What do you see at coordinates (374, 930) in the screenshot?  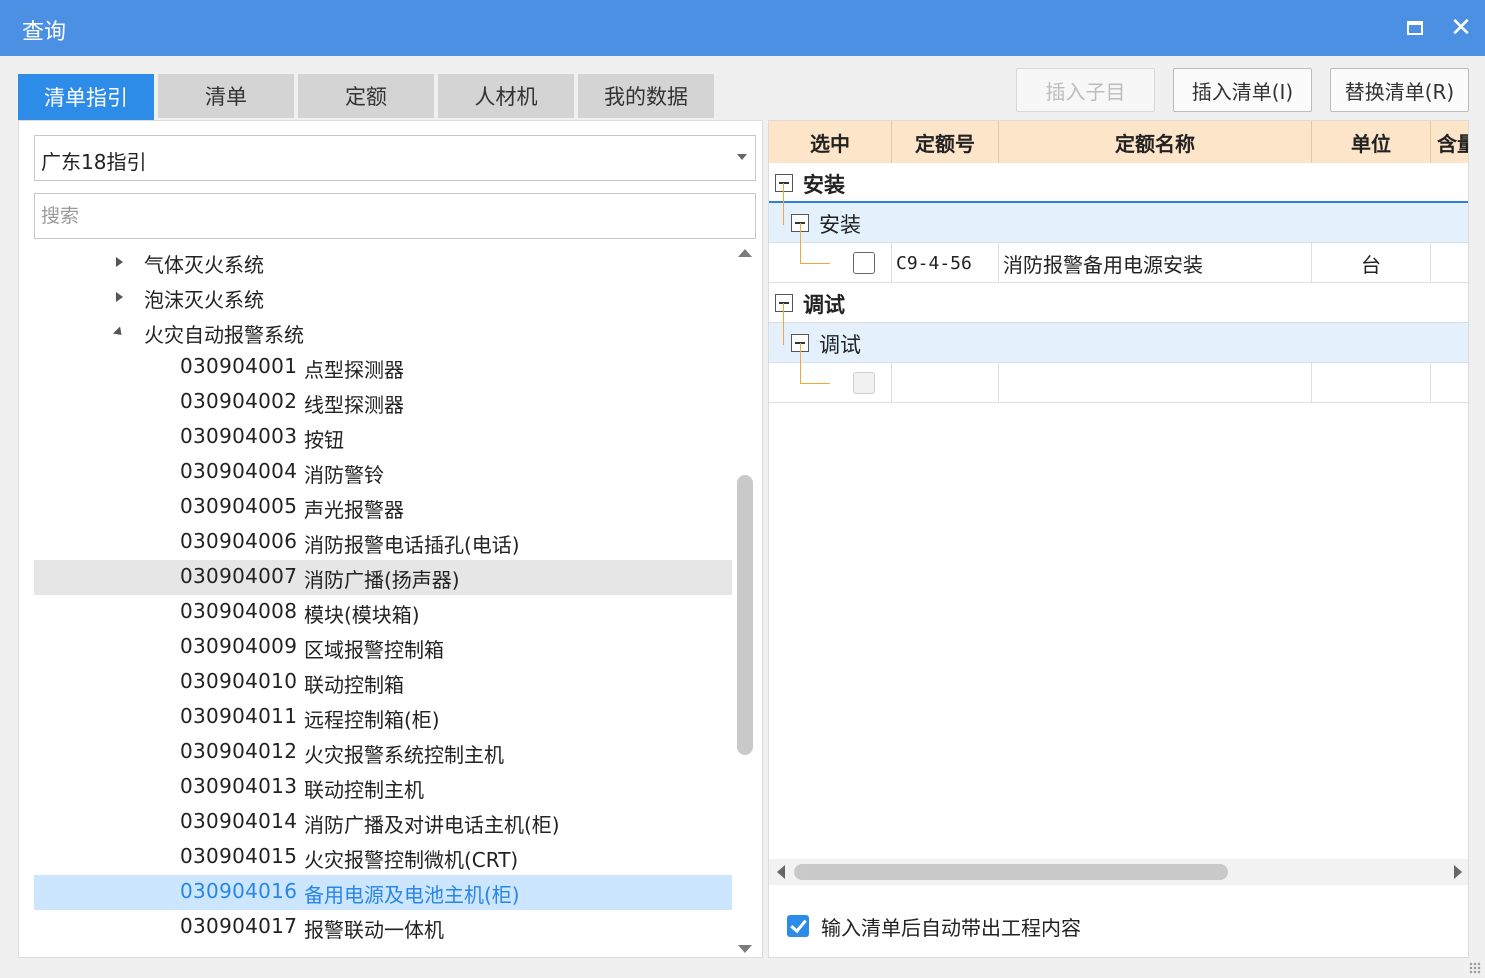 I see `item-name: 报警联动一体机` at bounding box center [374, 930].